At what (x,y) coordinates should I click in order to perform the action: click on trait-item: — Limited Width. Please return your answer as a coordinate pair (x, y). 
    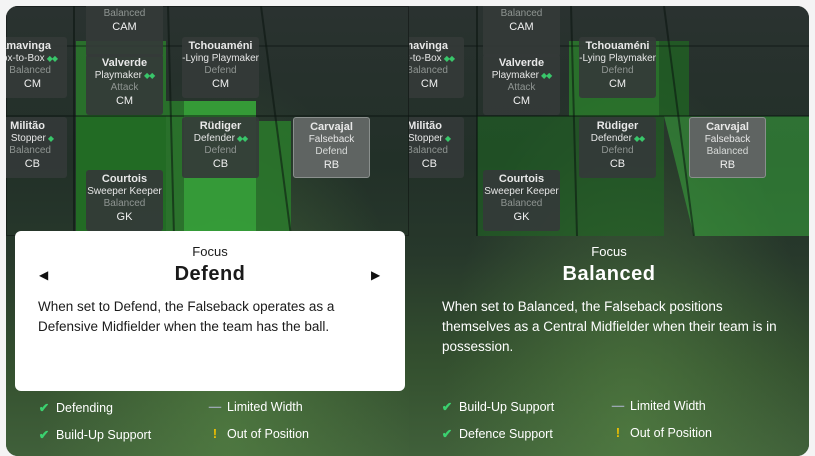
    Looking at the image, I should click on (658, 406).